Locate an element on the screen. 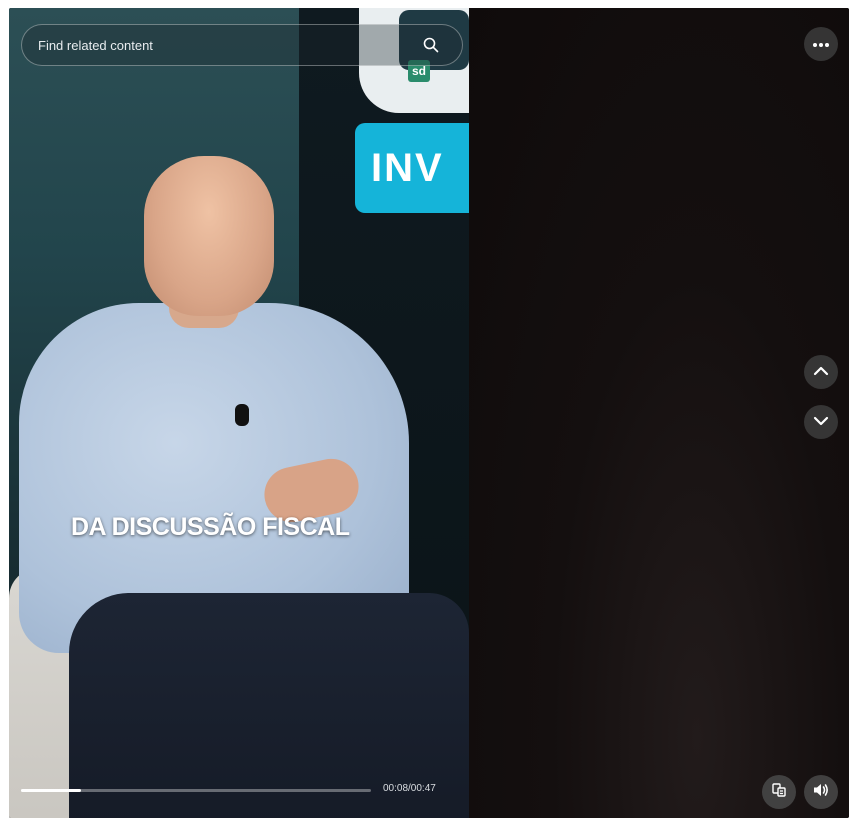  inv-badge: INV is located at coordinates (412, 168).